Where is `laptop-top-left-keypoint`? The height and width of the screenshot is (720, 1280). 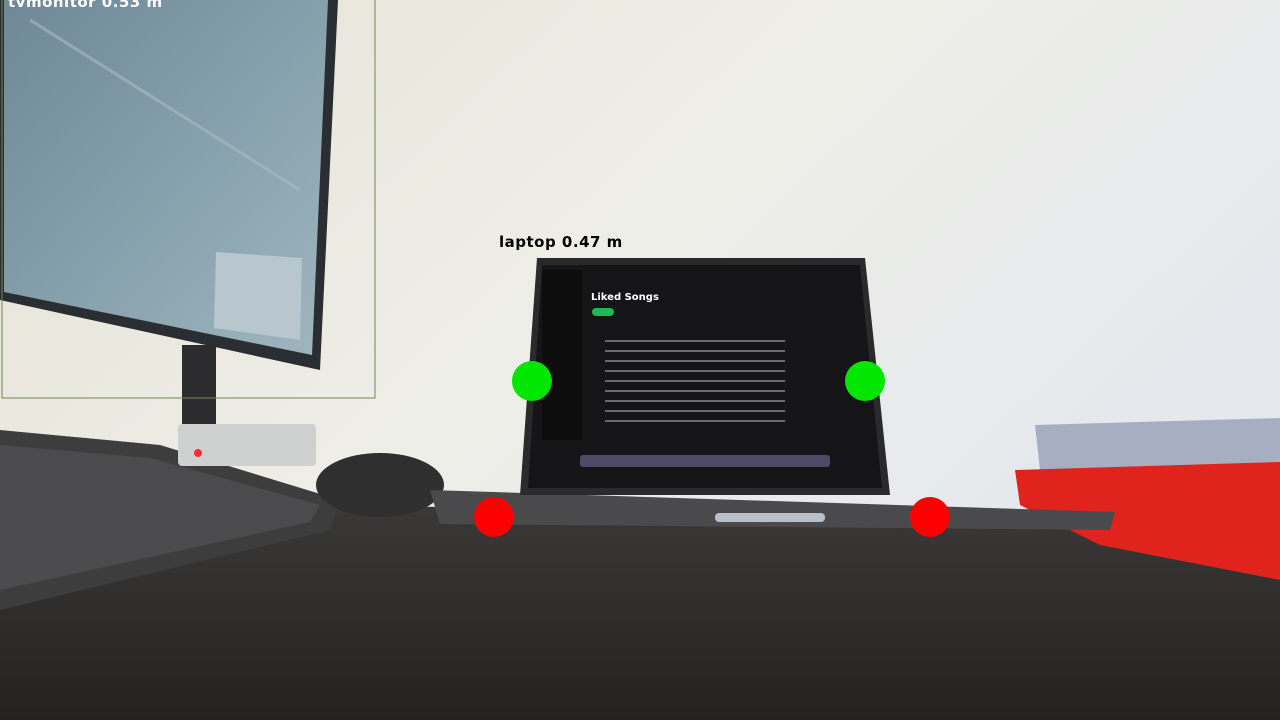
laptop-top-left-keypoint is located at coordinates (532, 381).